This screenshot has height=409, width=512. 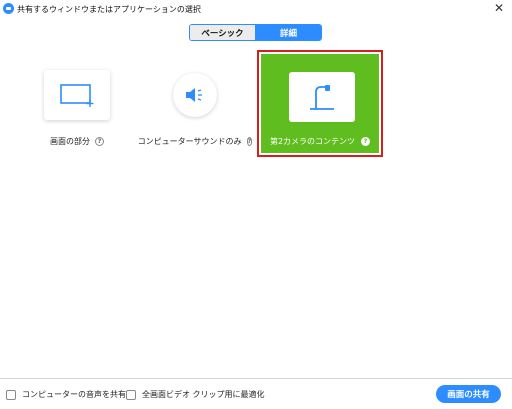 I want to click on second-camera-card, so click(x=322, y=97).